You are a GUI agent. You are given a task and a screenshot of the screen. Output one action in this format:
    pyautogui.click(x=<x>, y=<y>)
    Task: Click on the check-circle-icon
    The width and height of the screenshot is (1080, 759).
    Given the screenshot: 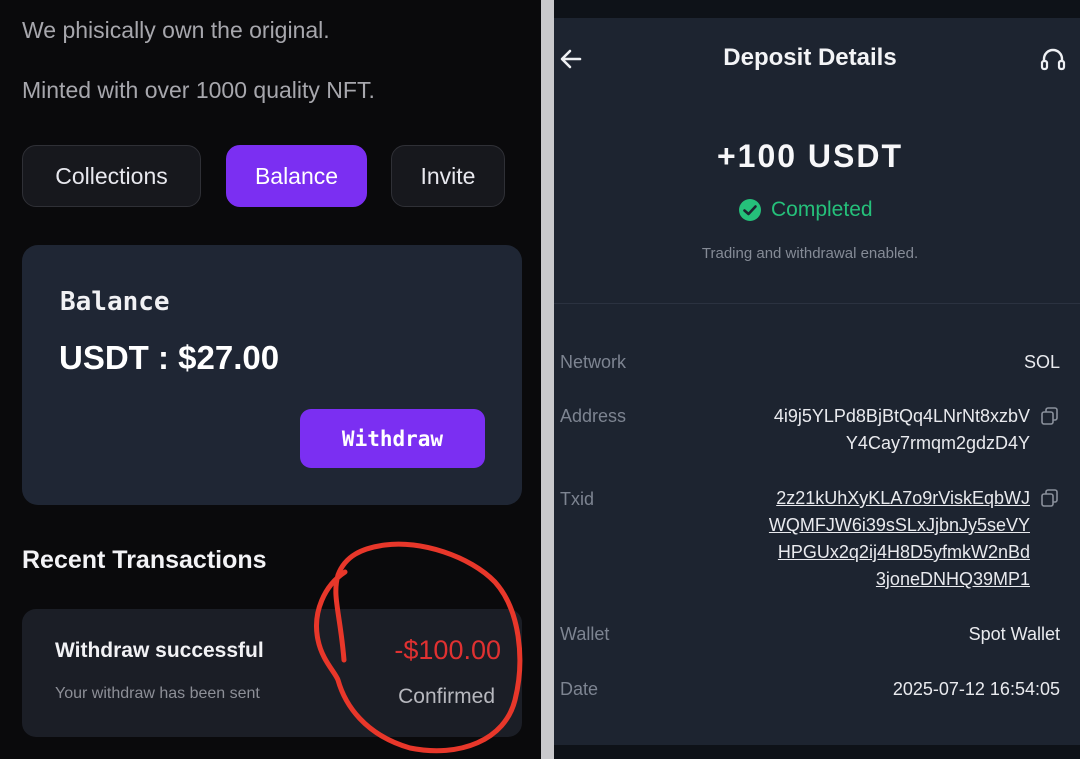 What is the action you would take?
    pyautogui.click(x=750, y=210)
    